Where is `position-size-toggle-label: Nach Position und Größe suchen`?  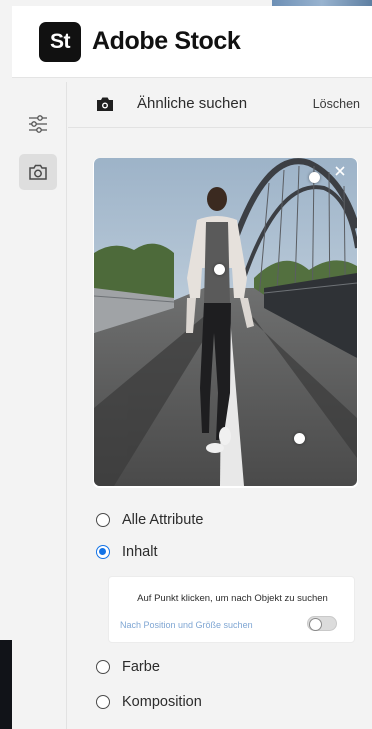
position-size-toggle-label: Nach Position und Größe suchen is located at coordinates (186, 625).